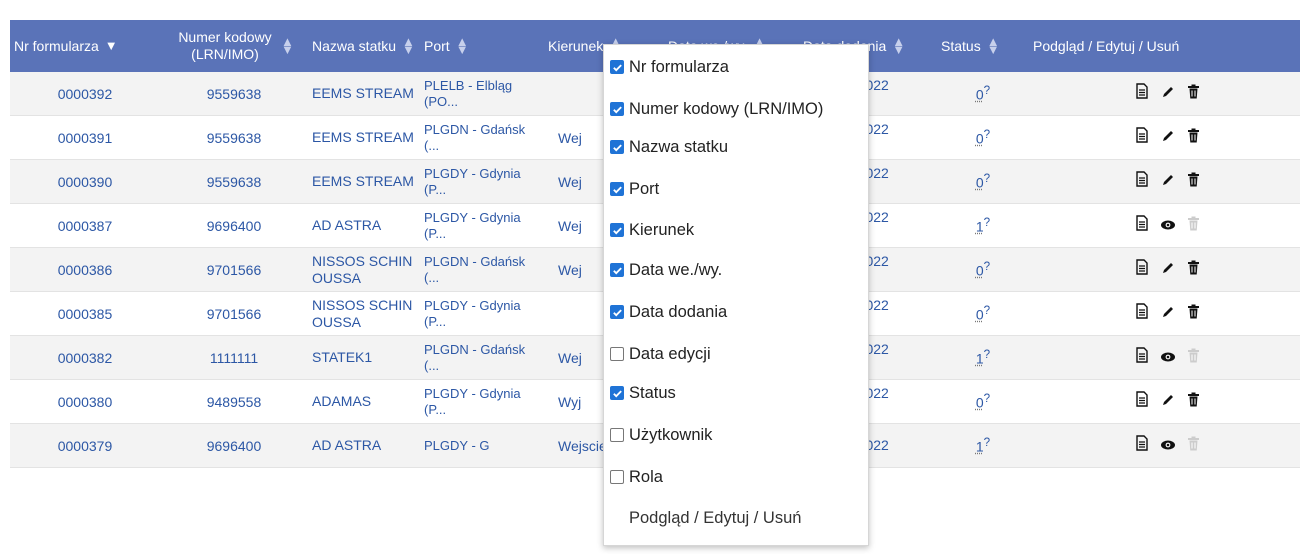 Image resolution: width=1300 pixels, height=554 pixels. Describe the element at coordinates (85, 46) in the screenshot. I see `column-header: Nr formularza ▼` at that location.